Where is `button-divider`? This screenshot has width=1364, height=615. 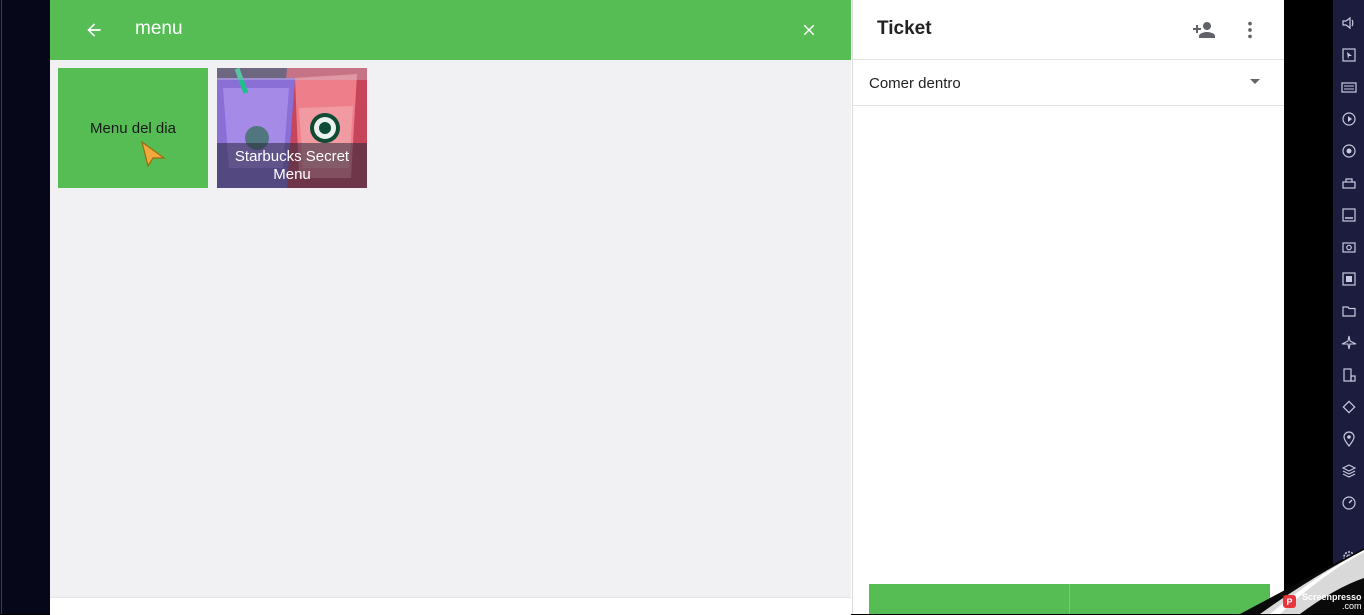 button-divider is located at coordinates (1069, 599).